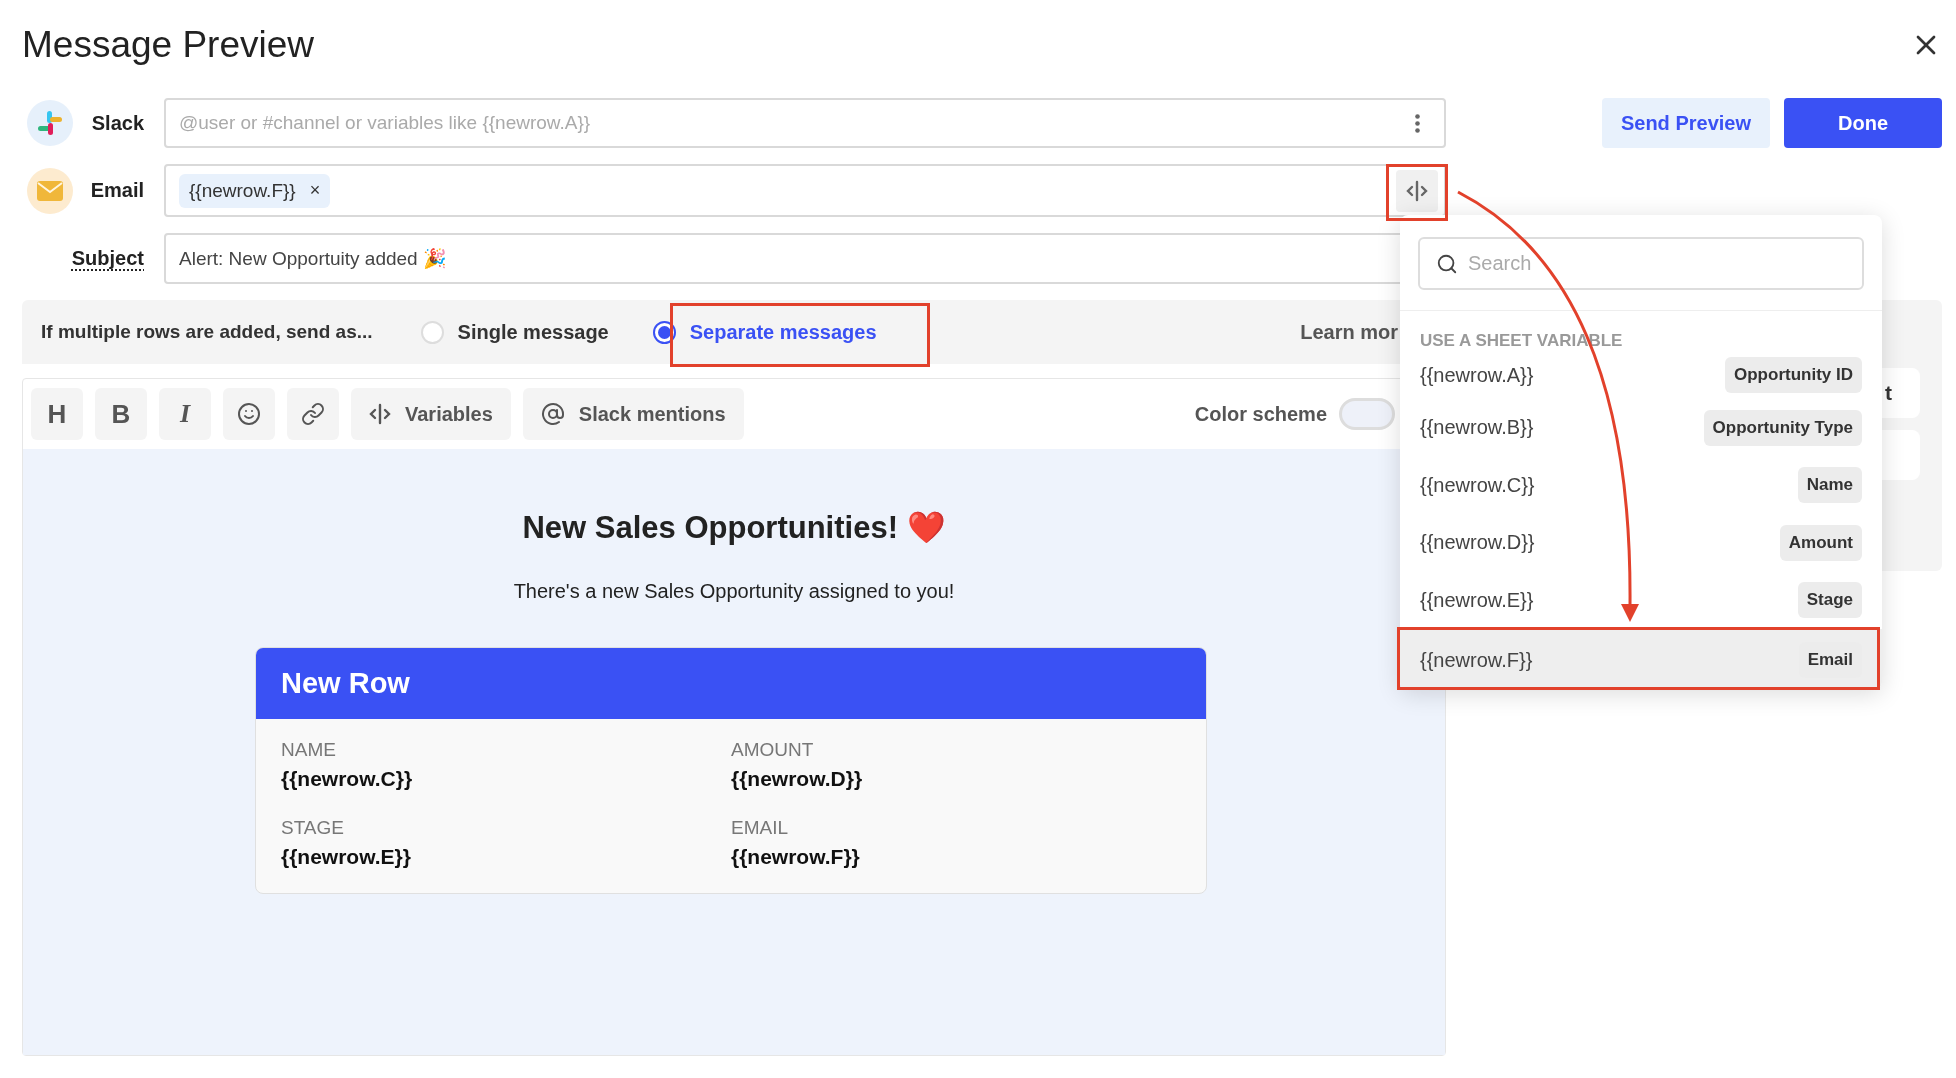 The width and height of the screenshot is (1956, 1078). What do you see at coordinates (121, 414) in the screenshot?
I see `bold-button: B` at bounding box center [121, 414].